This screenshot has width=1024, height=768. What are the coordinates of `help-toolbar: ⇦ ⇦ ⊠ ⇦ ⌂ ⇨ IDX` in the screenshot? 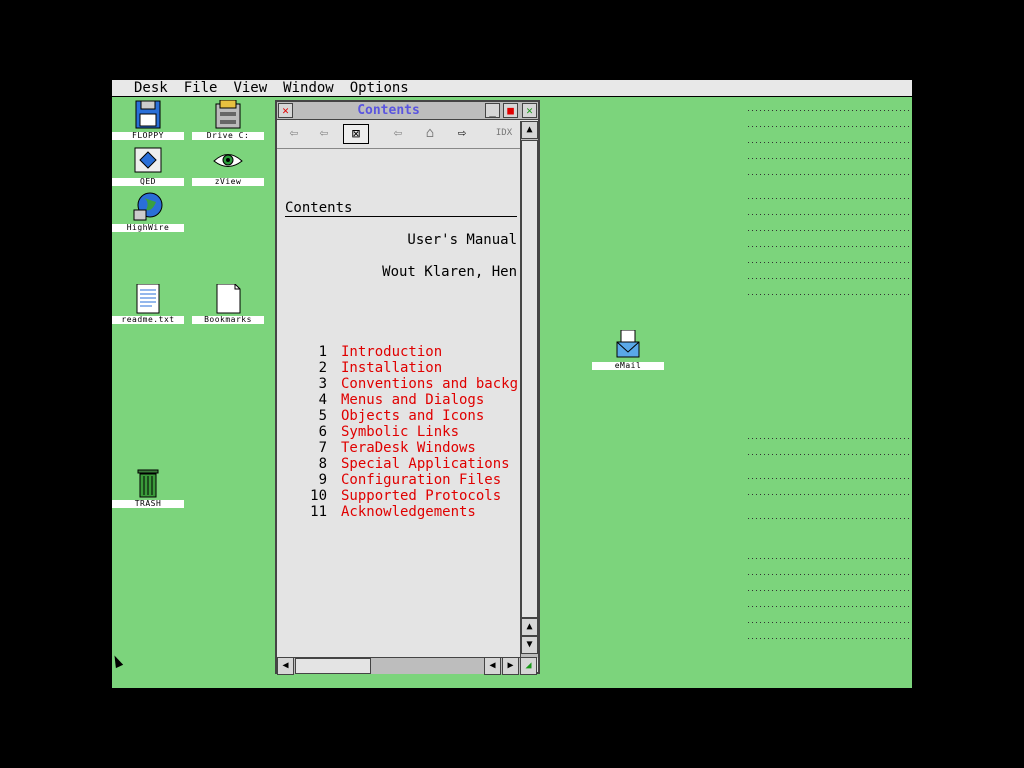 It's located at (399, 135).